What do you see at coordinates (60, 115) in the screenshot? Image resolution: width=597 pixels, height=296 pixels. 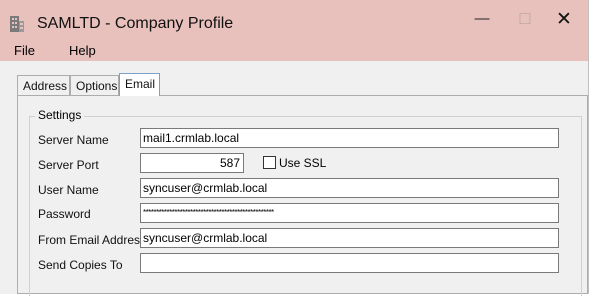 I see `settings-group-title: Settings` at bounding box center [60, 115].